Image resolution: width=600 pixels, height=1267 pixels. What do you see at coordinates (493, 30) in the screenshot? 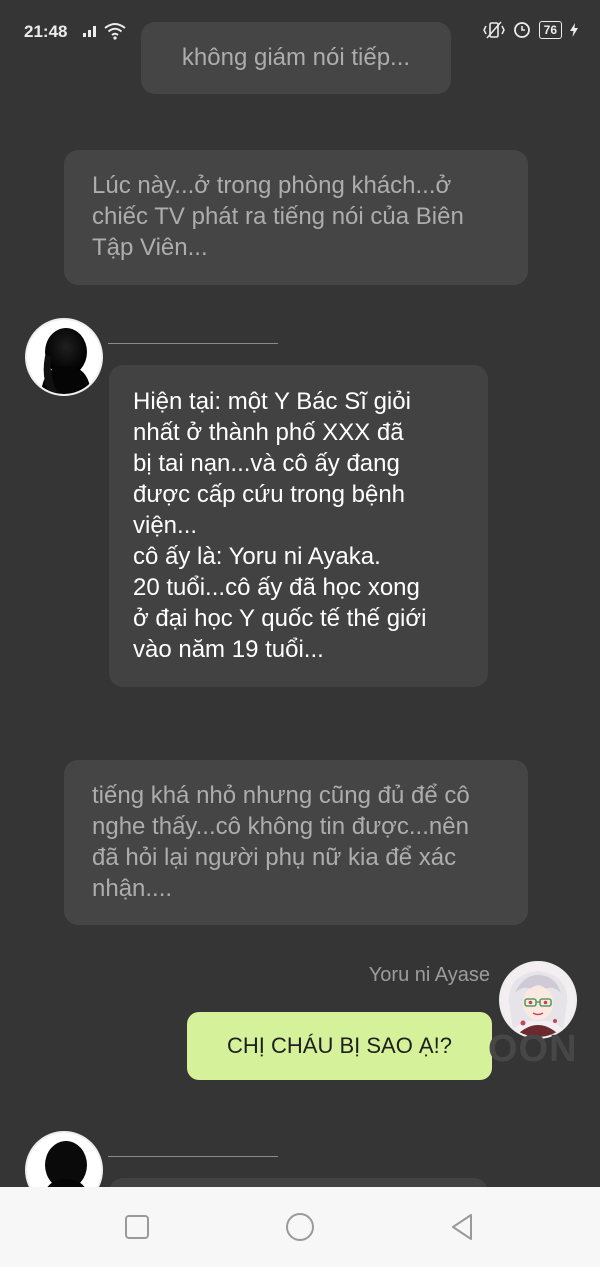
I see `vibrate-icon` at bounding box center [493, 30].